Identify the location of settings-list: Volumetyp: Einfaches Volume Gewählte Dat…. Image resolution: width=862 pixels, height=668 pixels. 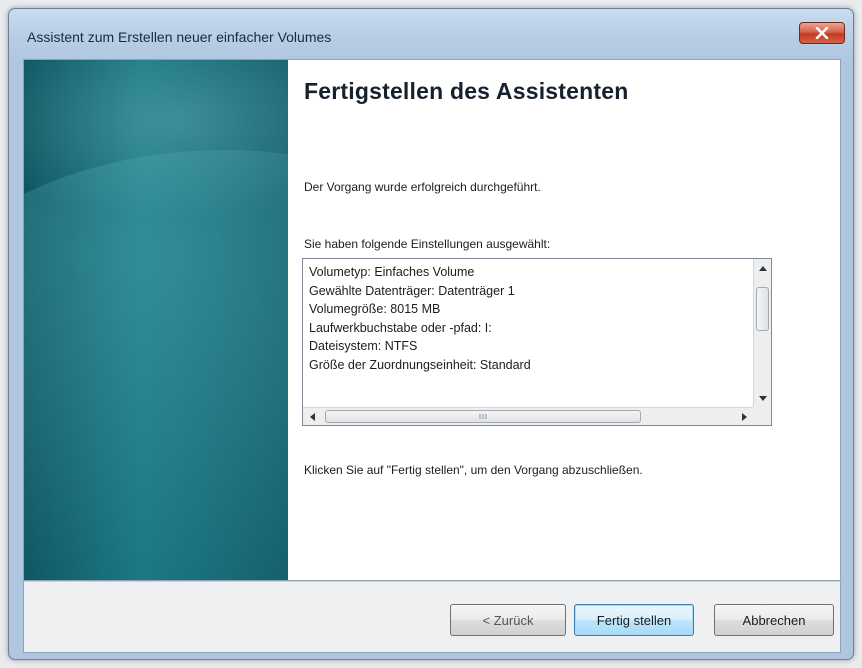
(529, 333).